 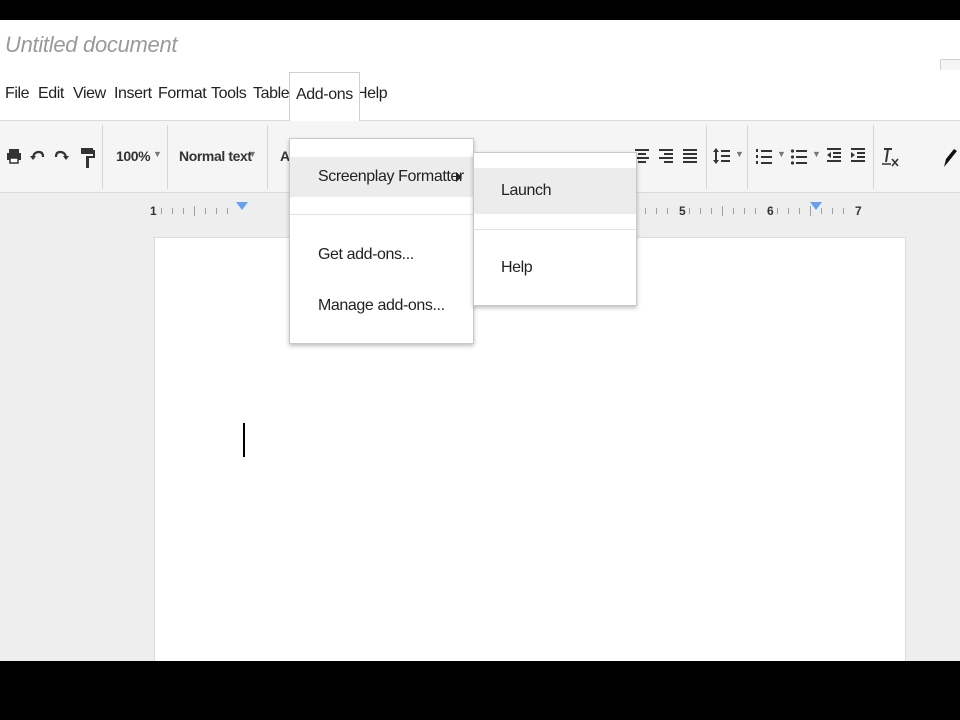 I want to click on menu-insert: Insert, so click(x=133, y=94).